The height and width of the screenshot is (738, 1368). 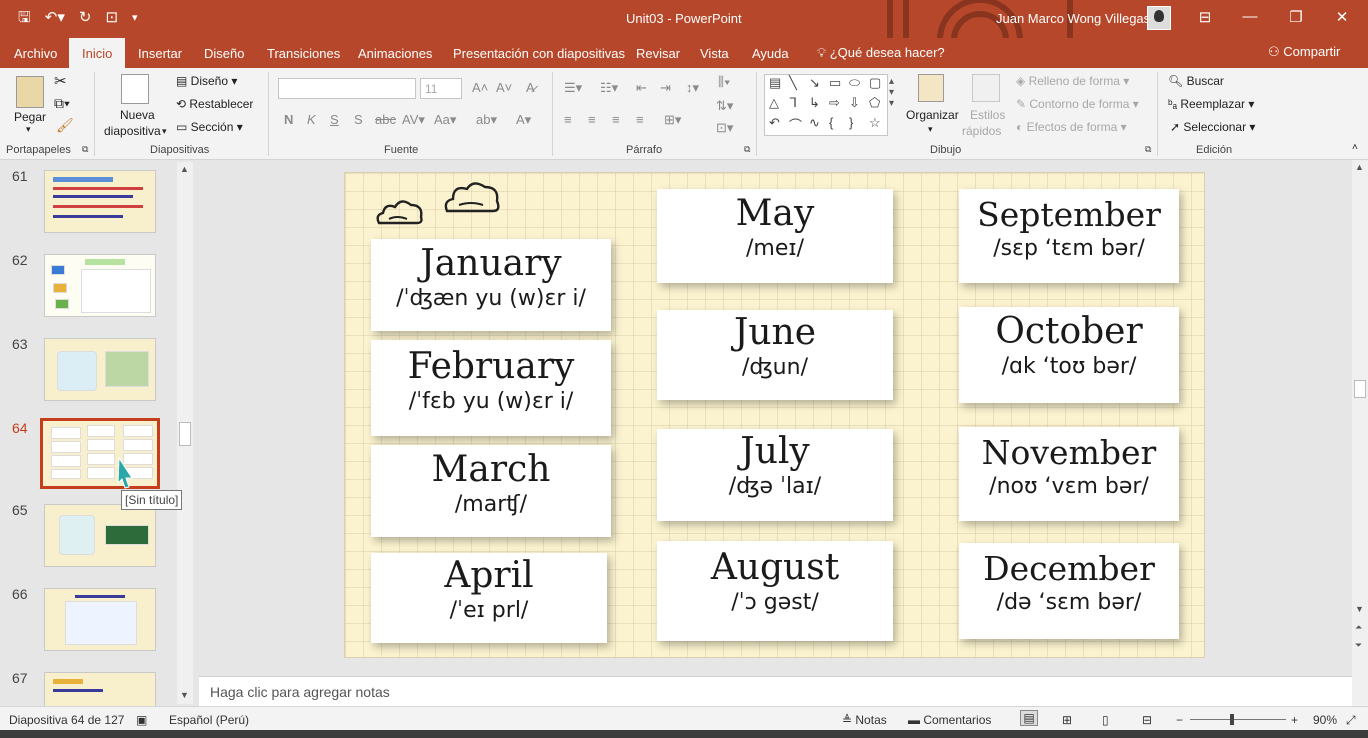 What do you see at coordinates (137, 115) in the screenshot?
I see `new-slide-button: Nueva` at bounding box center [137, 115].